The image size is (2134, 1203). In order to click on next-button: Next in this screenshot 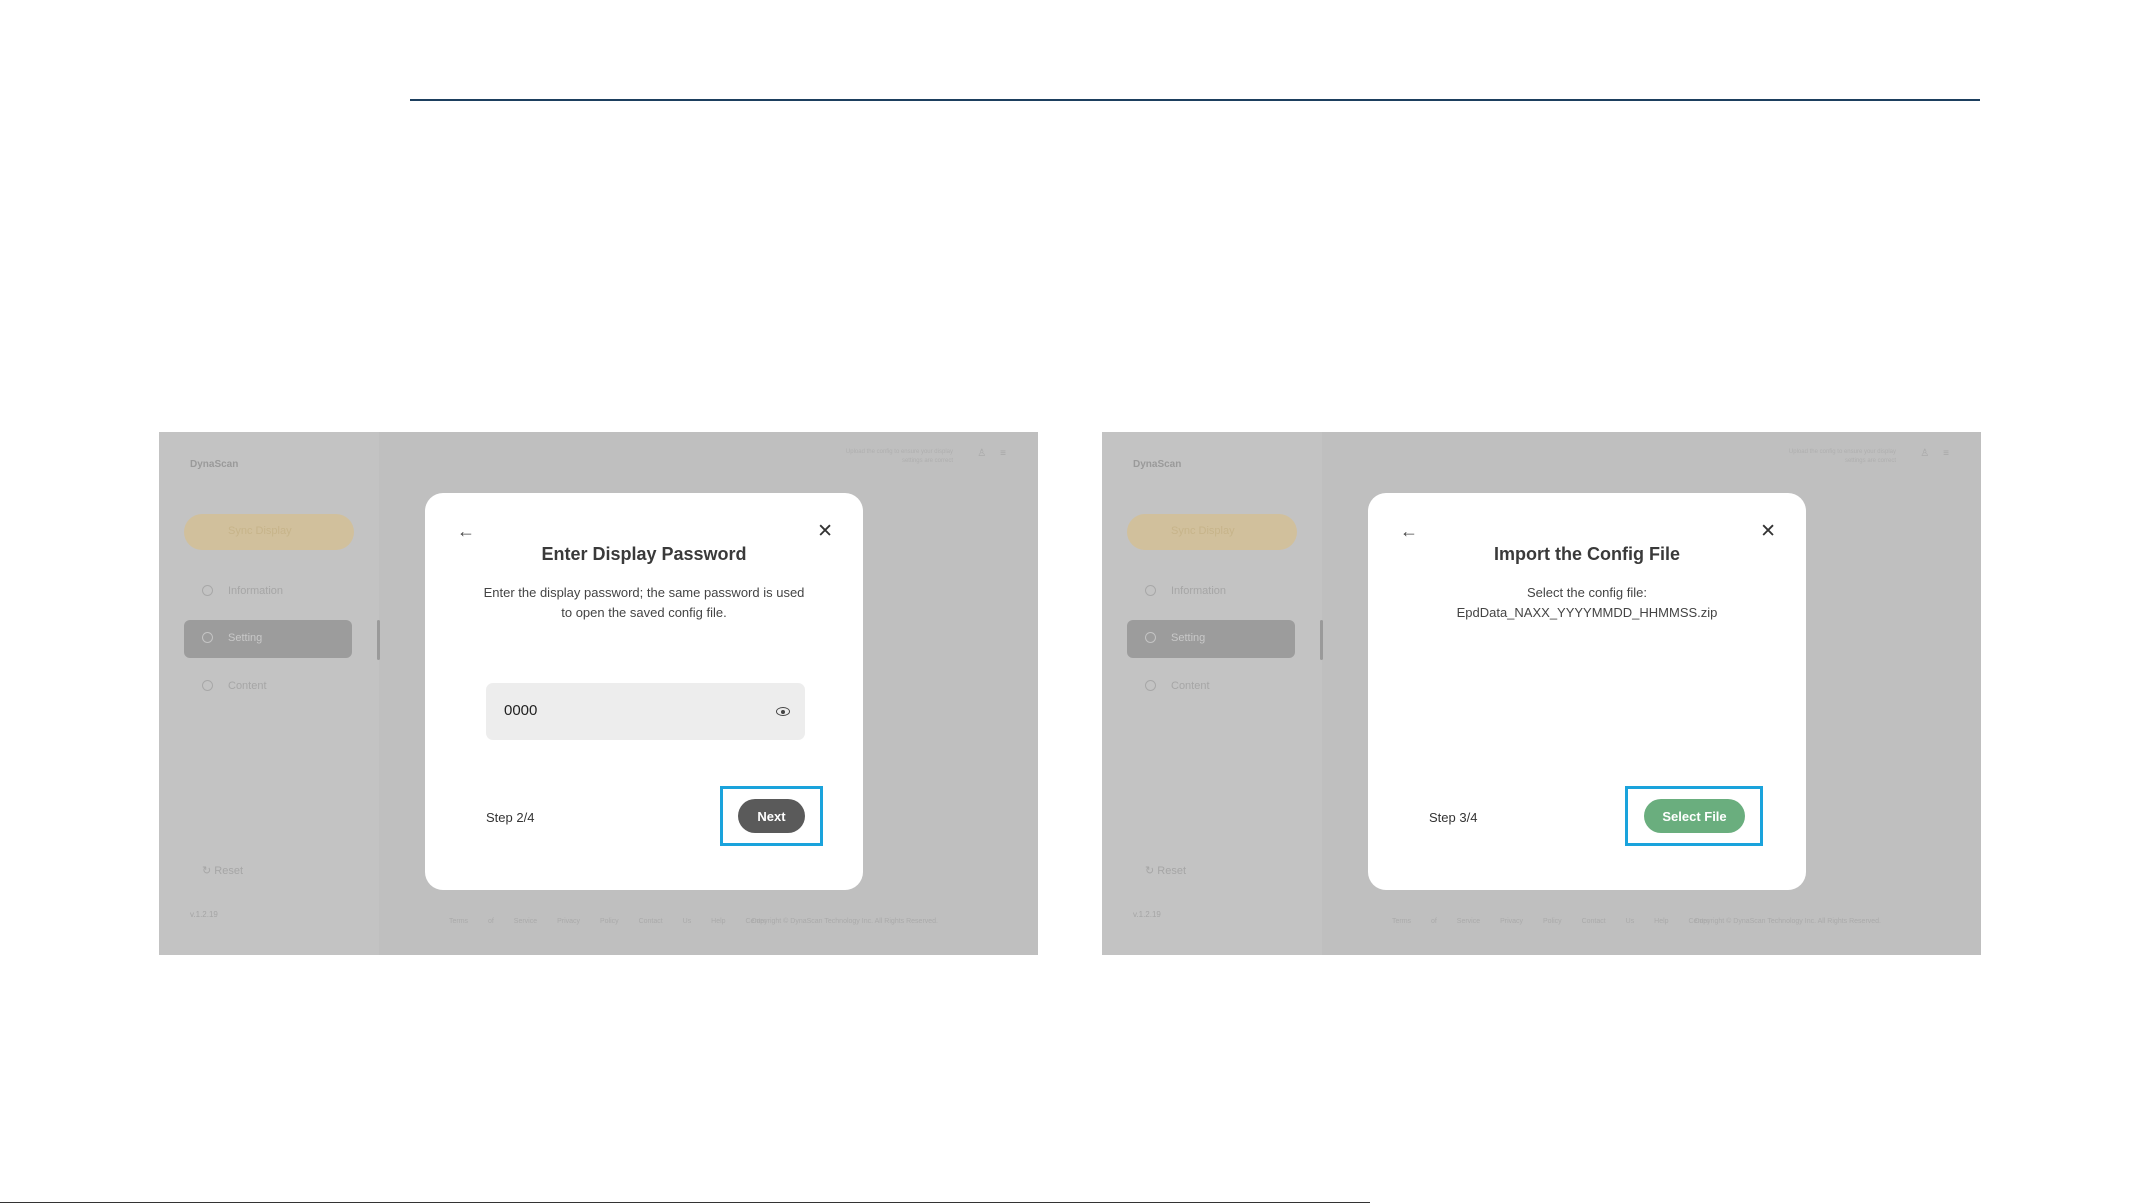, I will do `click(771, 816)`.